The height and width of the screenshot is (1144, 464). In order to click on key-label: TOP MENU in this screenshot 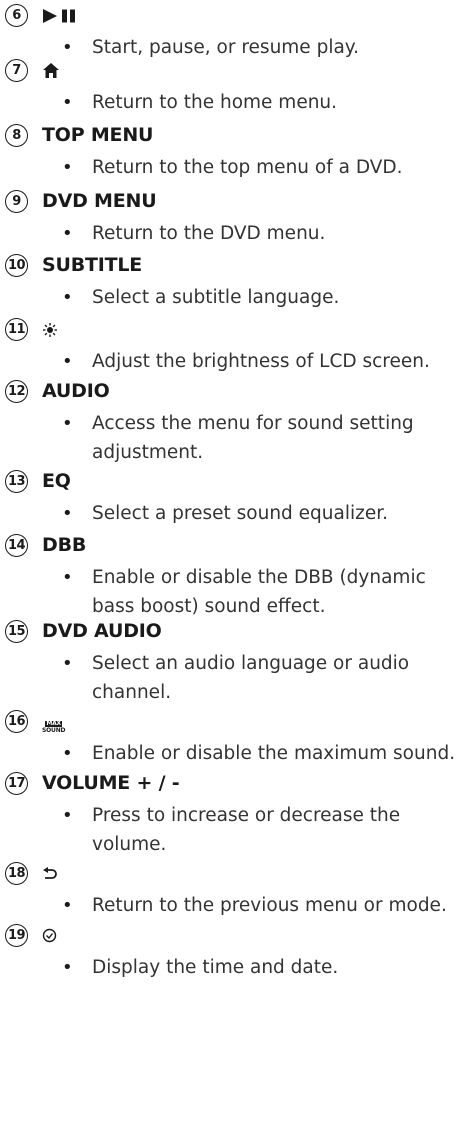, I will do `click(98, 135)`.